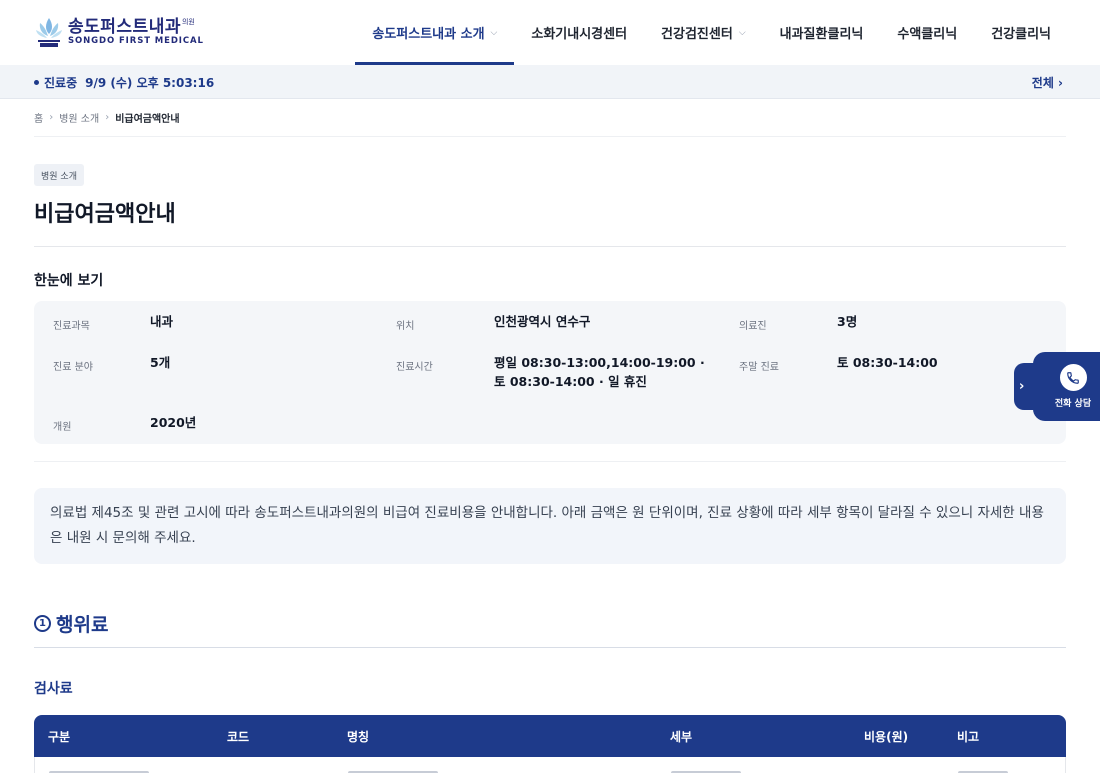 This screenshot has width=1100, height=773. What do you see at coordinates (887, 362) in the screenshot?
I see `weekend-value: 토 08:30-14:00` at bounding box center [887, 362].